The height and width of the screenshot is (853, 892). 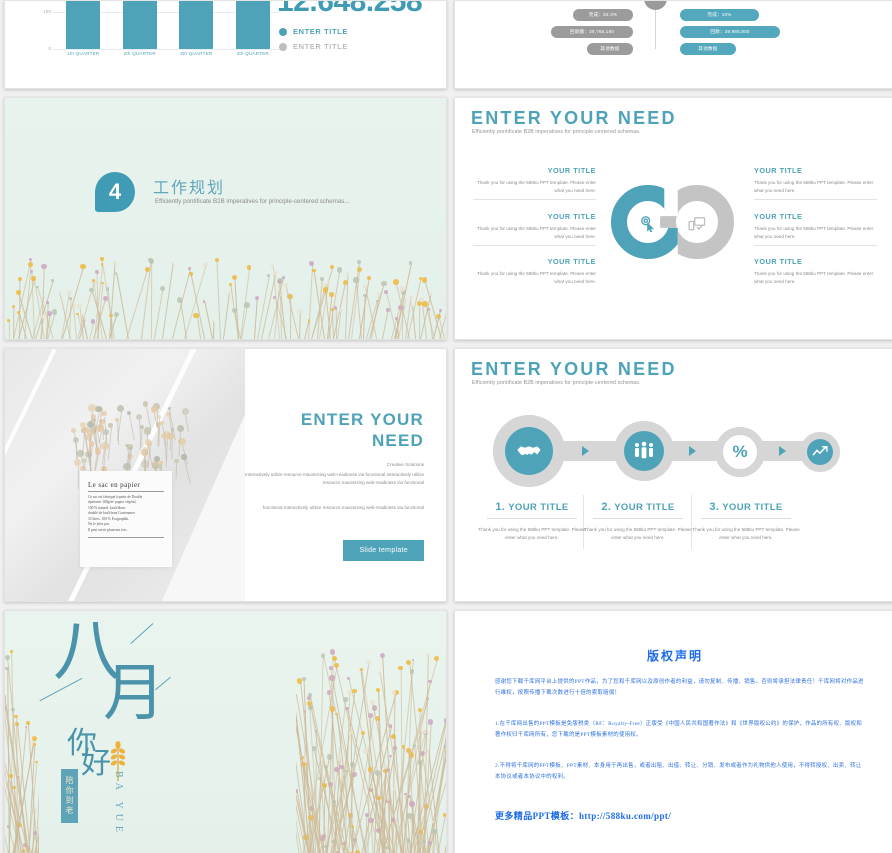 I want to click on y-tick-label: 100, so click(x=47, y=11).